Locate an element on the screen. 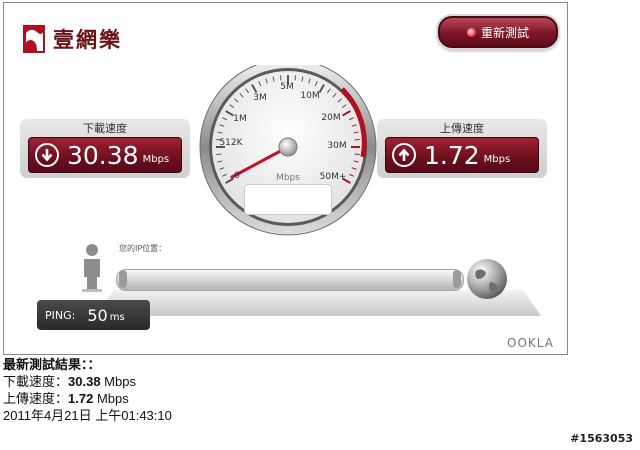 The height and width of the screenshot is (450, 640). results-download-value: 30.38 is located at coordinates (84, 381).